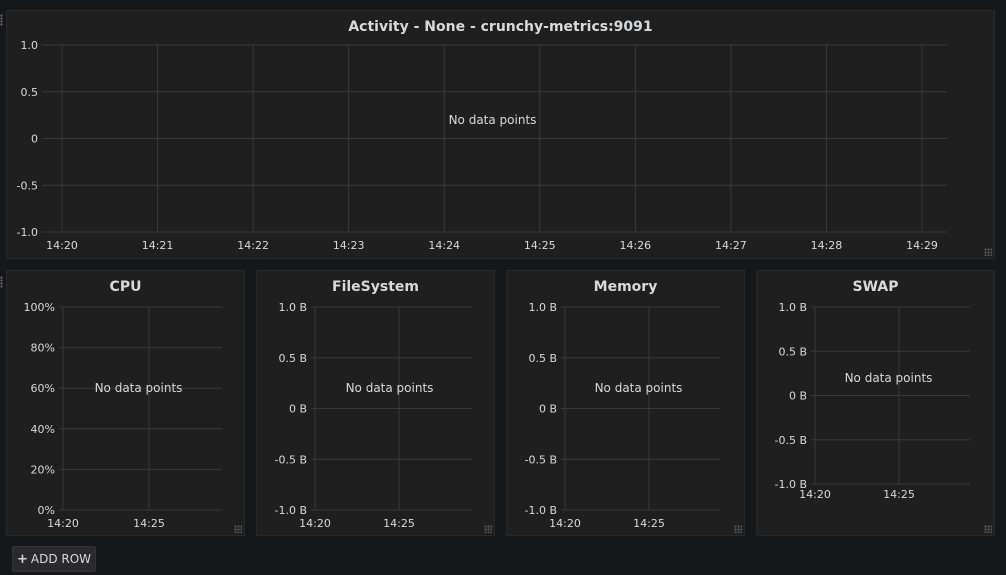 Image resolution: width=1006 pixels, height=575 pixels. What do you see at coordinates (444, 245) in the screenshot?
I see `x-tick-label: 14:24` at bounding box center [444, 245].